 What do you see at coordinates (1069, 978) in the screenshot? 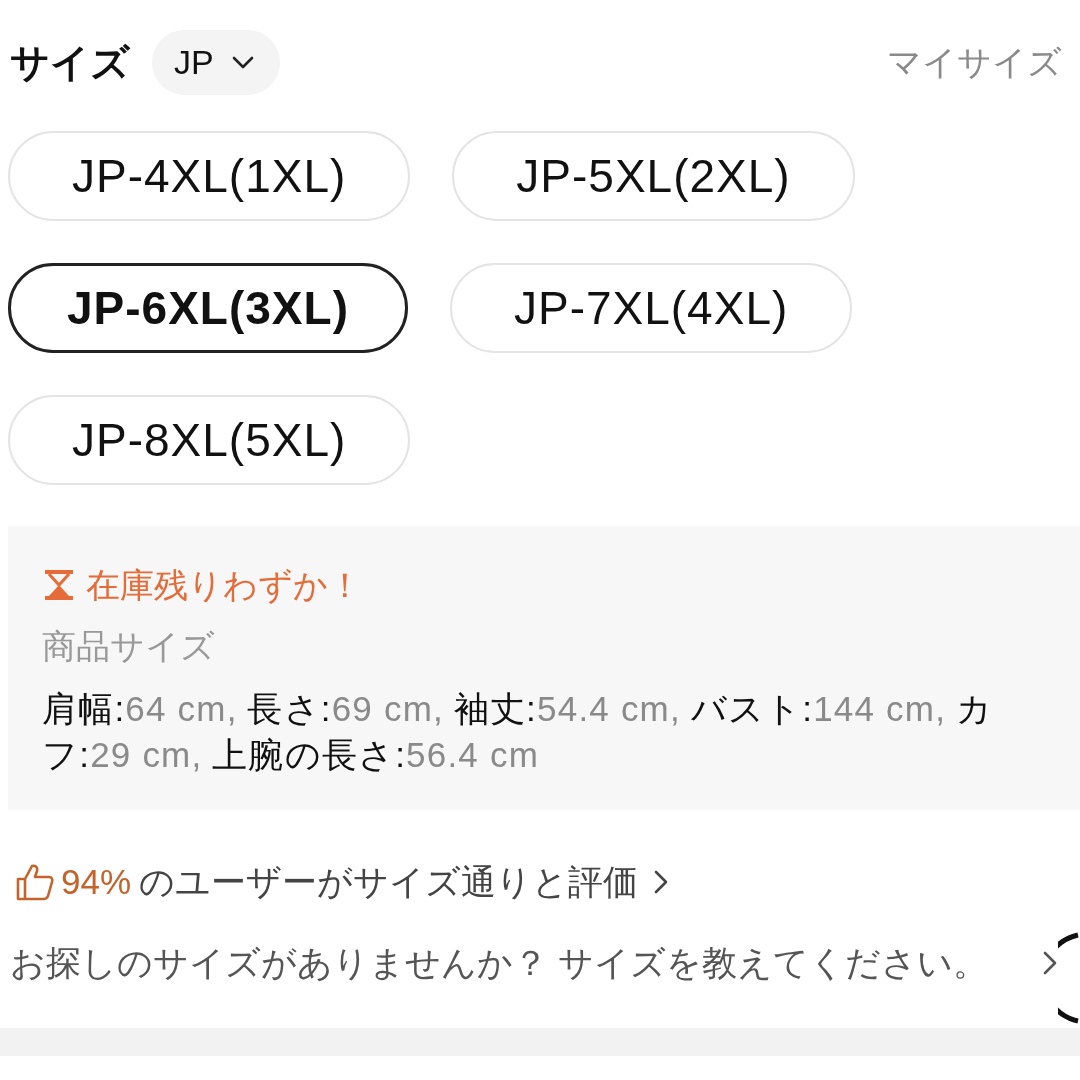
I see `circle-outline-icon` at bounding box center [1069, 978].